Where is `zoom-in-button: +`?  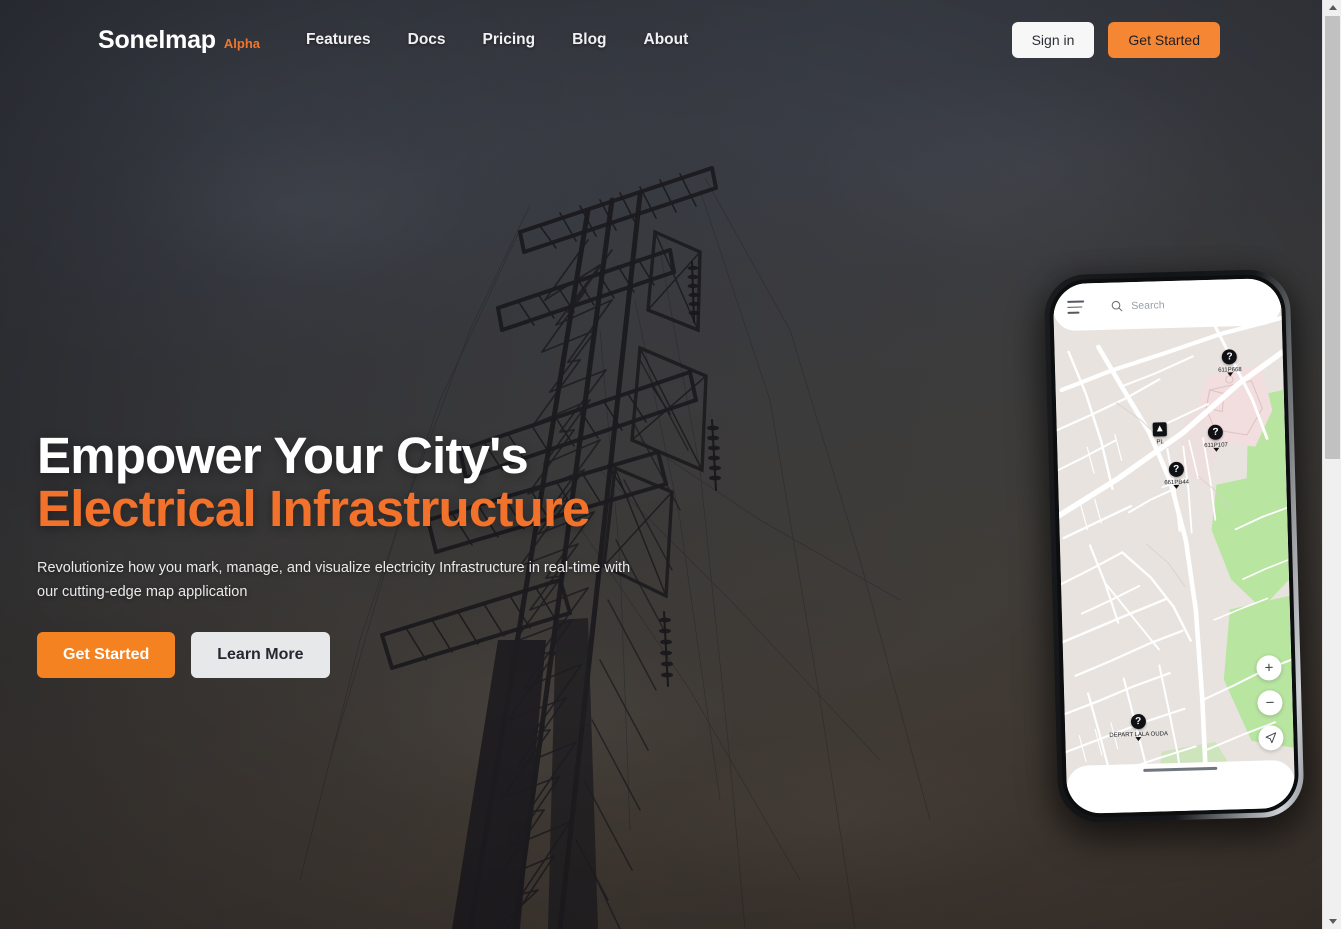 zoom-in-button: + is located at coordinates (1269, 668).